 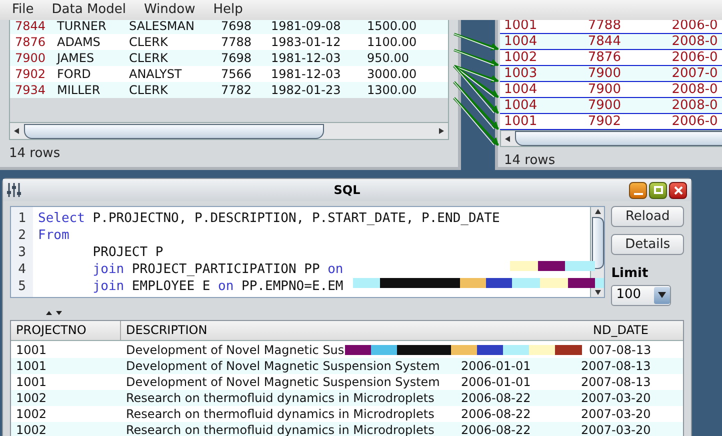 What do you see at coordinates (54, 235) in the screenshot?
I see `code-line: From` at bounding box center [54, 235].